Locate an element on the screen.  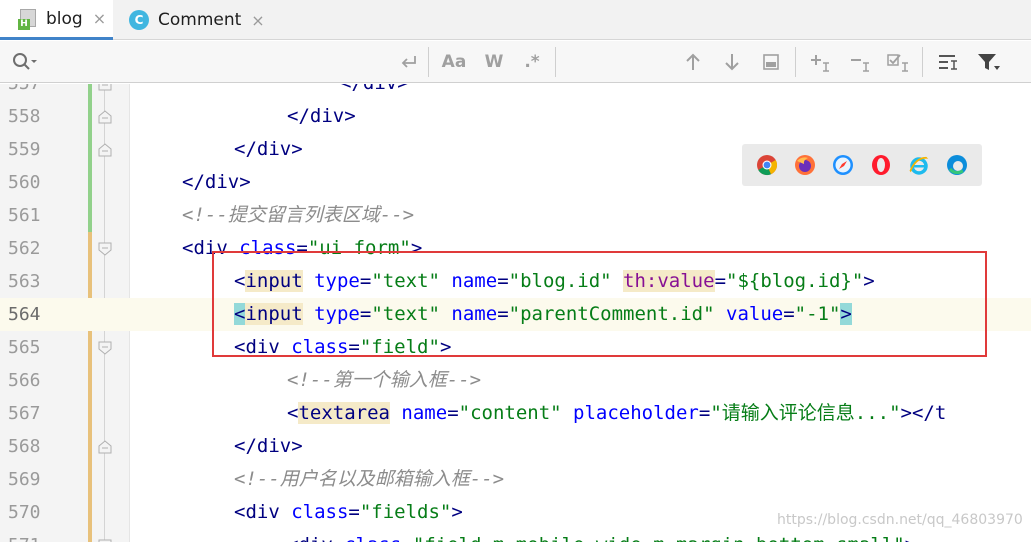
ie-icon is located at coordinates (919, 165).